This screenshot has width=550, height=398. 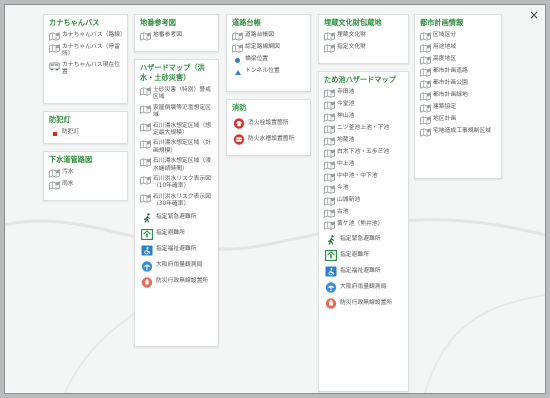 I want to click on layer-item-label: 今堂池, so click(x=346, y=104).